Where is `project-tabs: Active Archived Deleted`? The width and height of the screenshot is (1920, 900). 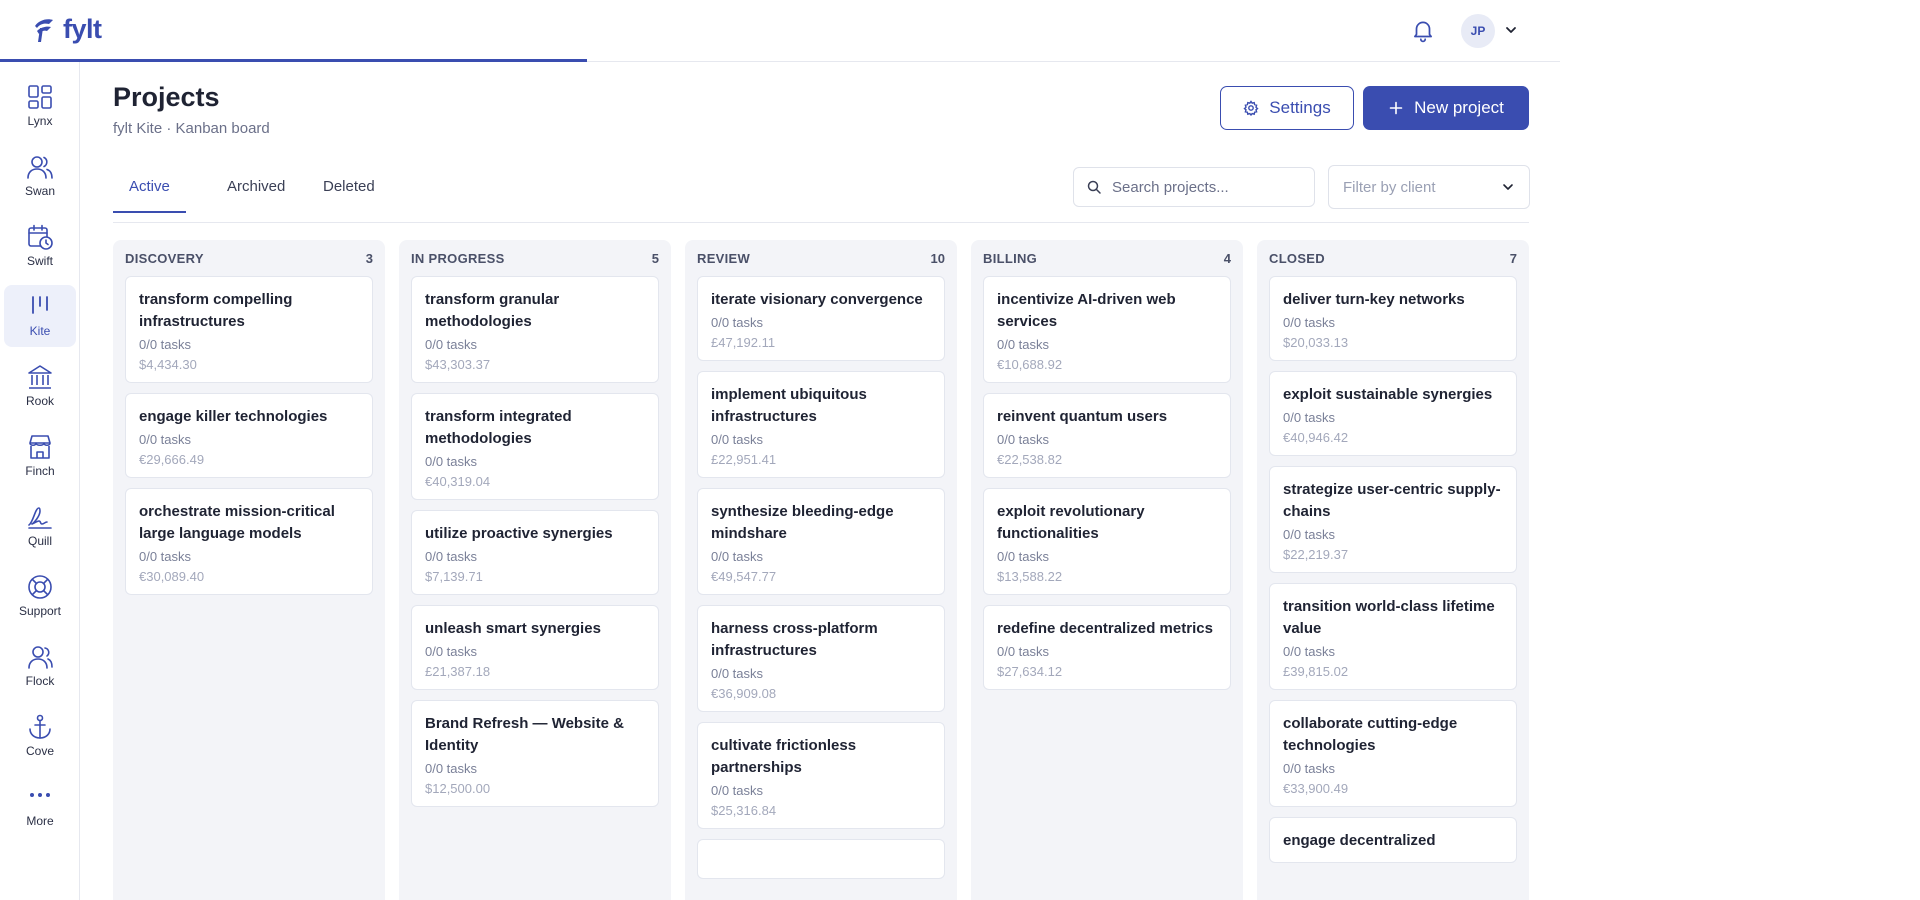 project-tabs: Active Archived Deleted is located at coordinates (821, 193).